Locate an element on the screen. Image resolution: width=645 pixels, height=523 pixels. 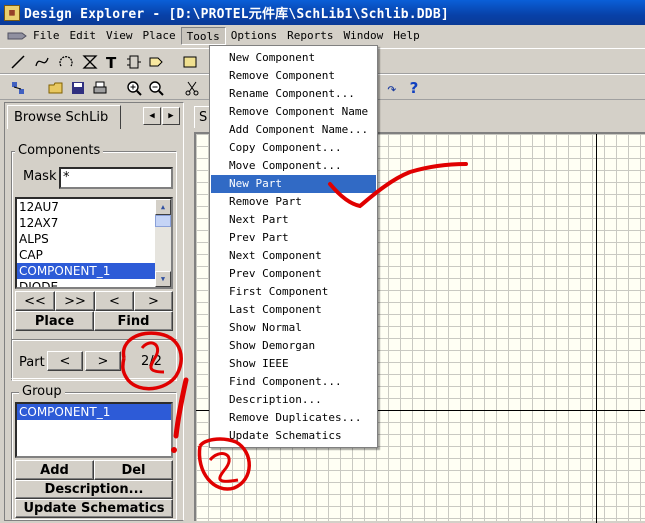
open-folder-icon is located at coordinates (56, 88).